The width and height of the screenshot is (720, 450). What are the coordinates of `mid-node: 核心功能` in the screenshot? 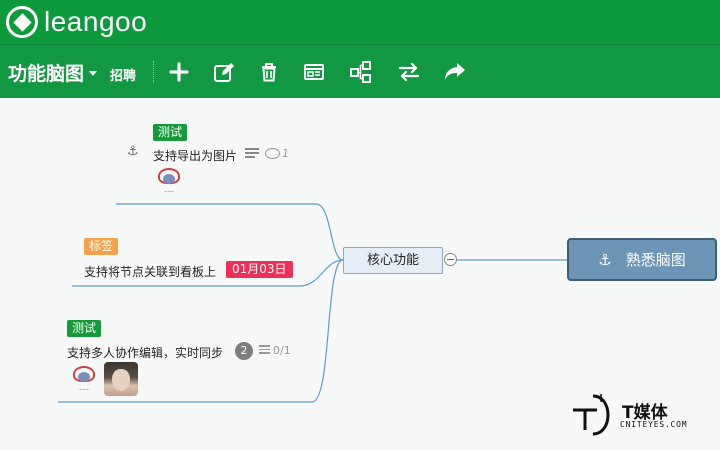 It's located at (393, 260).